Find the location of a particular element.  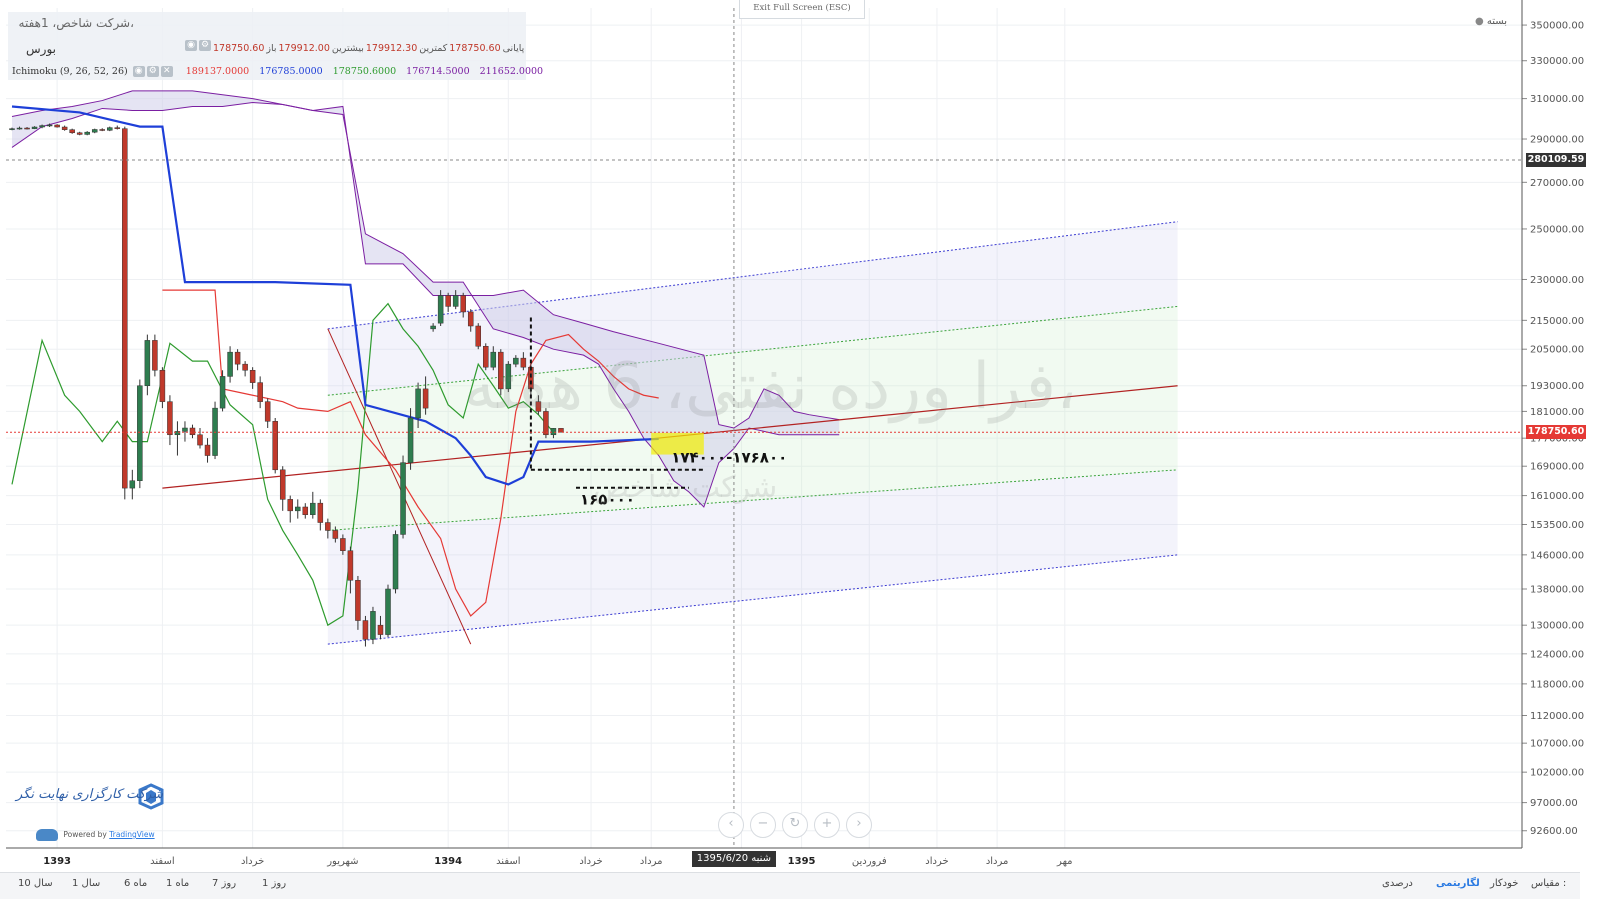

x-tick-label: 1394 is located at coordinates (448, 861).